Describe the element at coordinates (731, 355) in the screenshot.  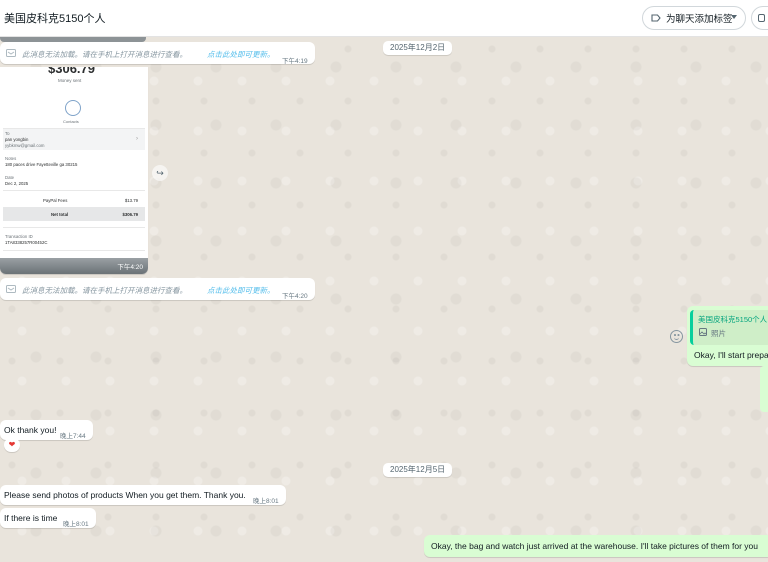
I see `message-text: Okay, I'll start prepa` at that location.